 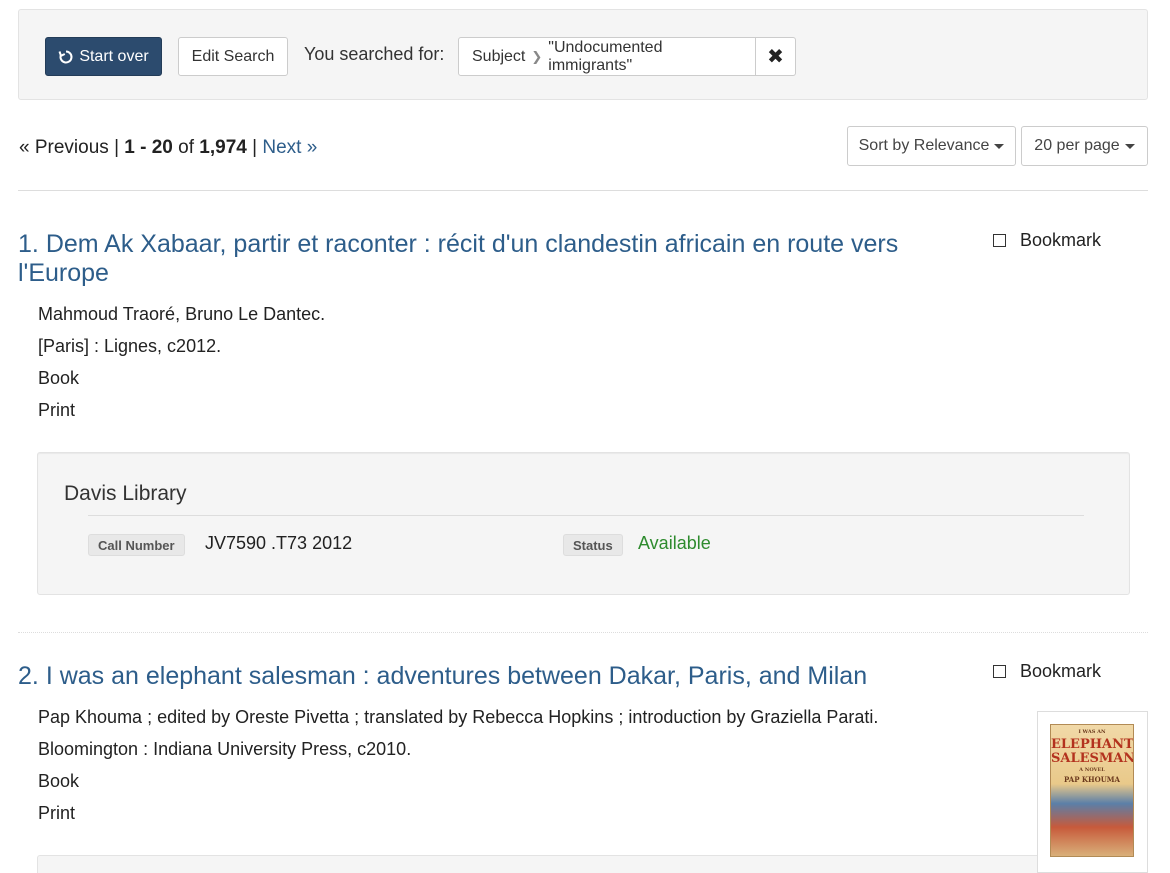 I want to click on close-icon: ✖, so click(x=775, y=57).